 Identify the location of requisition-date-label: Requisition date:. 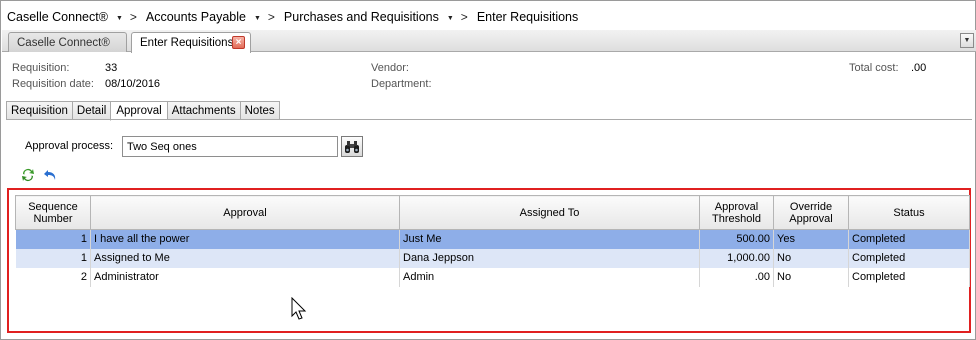
(53, 84).